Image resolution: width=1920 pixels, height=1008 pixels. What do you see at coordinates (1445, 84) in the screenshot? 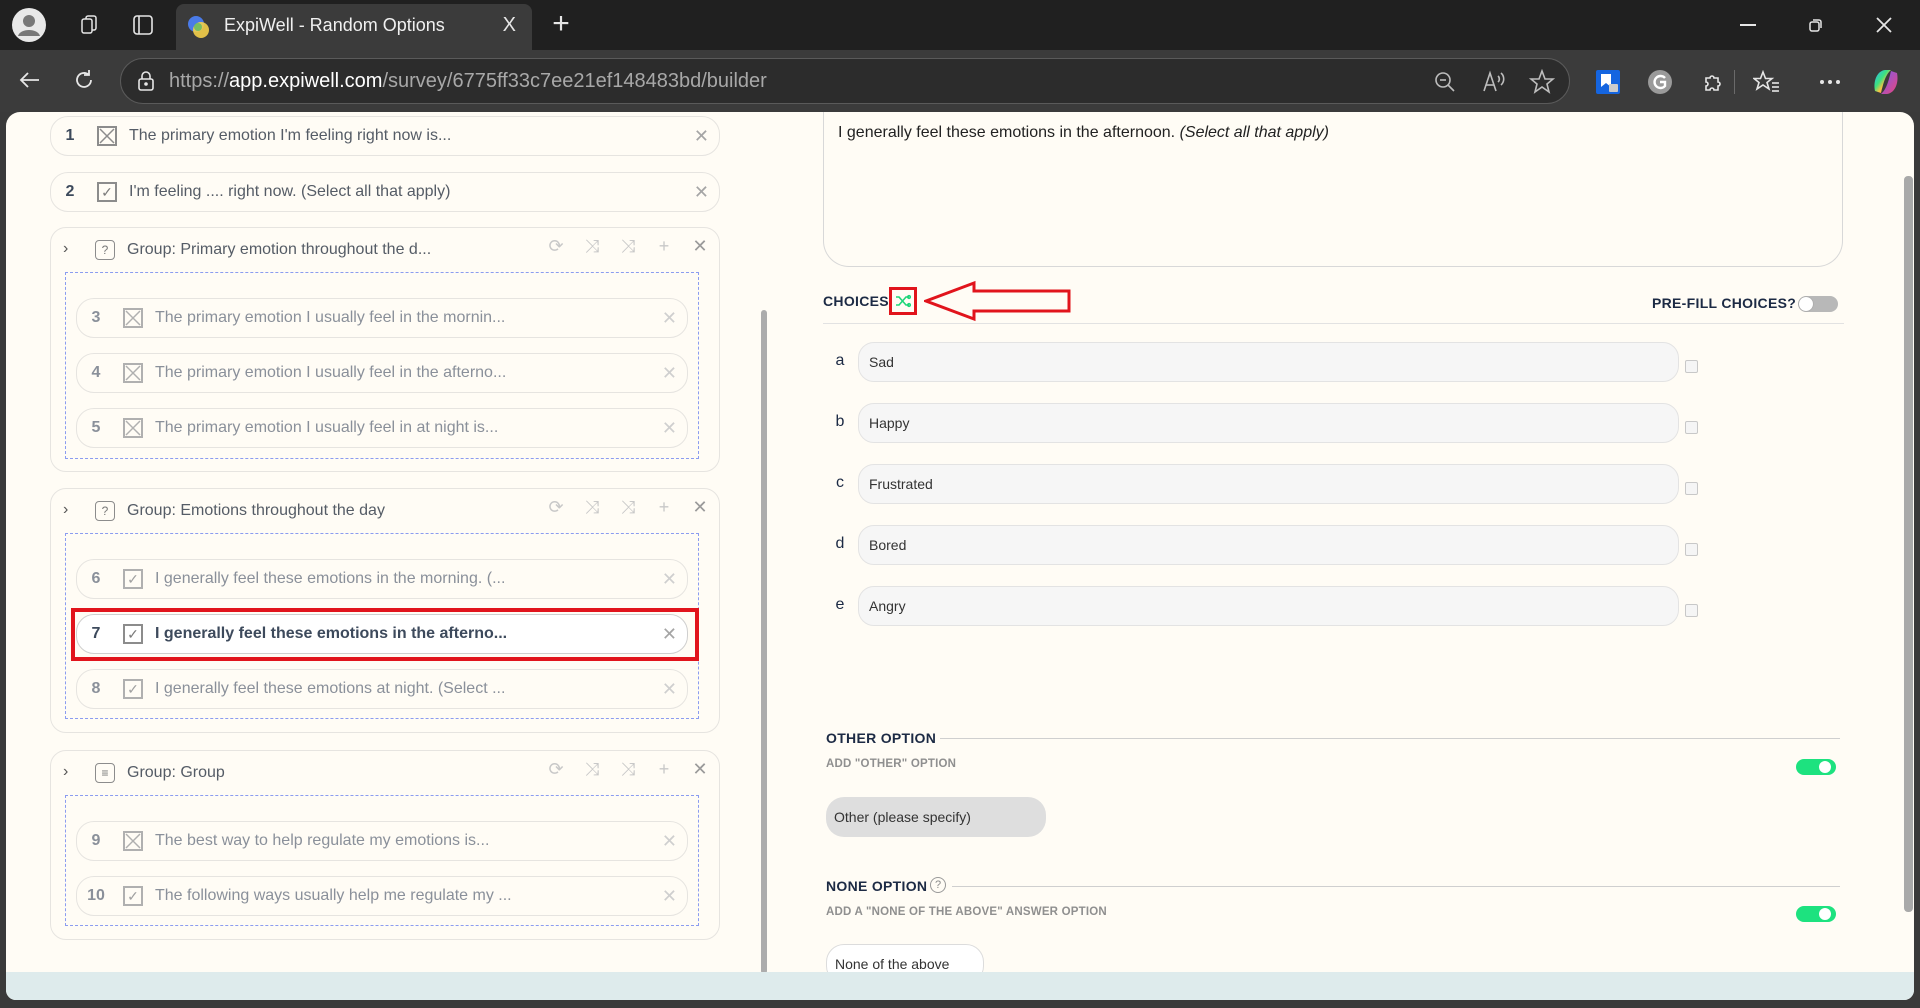
I see `zoom-out-icon` at bounding box center [1445, 84].